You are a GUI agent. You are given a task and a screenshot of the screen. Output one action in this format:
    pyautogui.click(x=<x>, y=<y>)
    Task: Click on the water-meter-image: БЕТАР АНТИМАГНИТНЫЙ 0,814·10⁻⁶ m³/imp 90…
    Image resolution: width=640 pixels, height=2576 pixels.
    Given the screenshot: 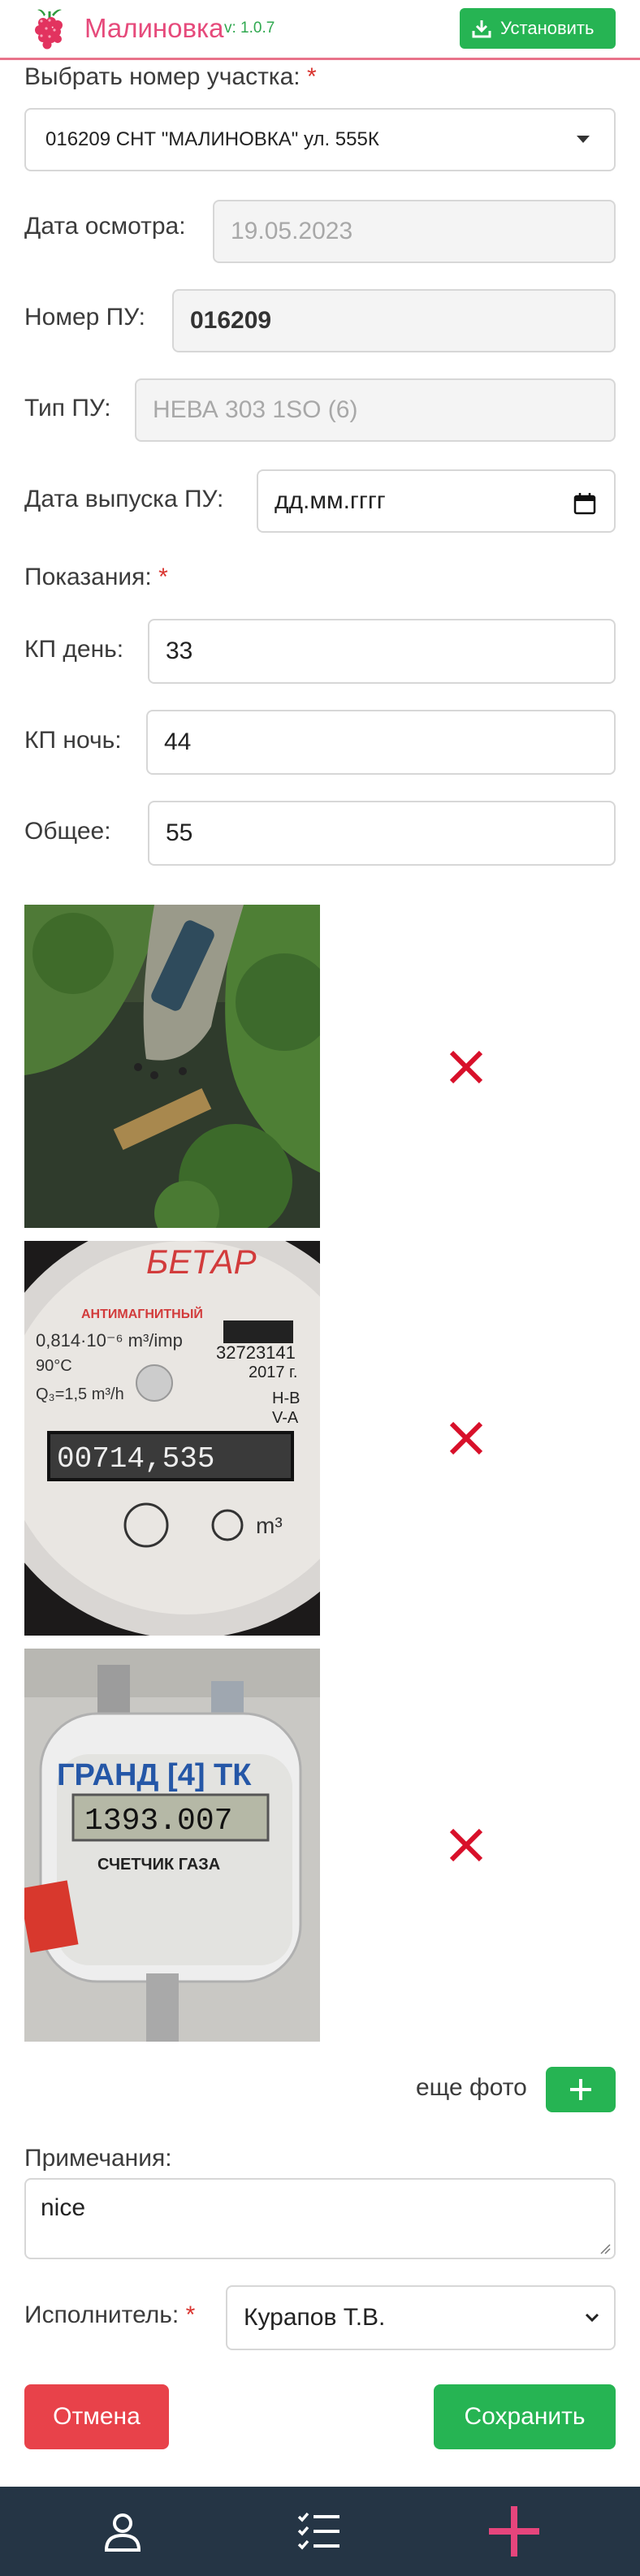 What is the action you would take?
    pyautogui.click(x=172, y=1439)
    